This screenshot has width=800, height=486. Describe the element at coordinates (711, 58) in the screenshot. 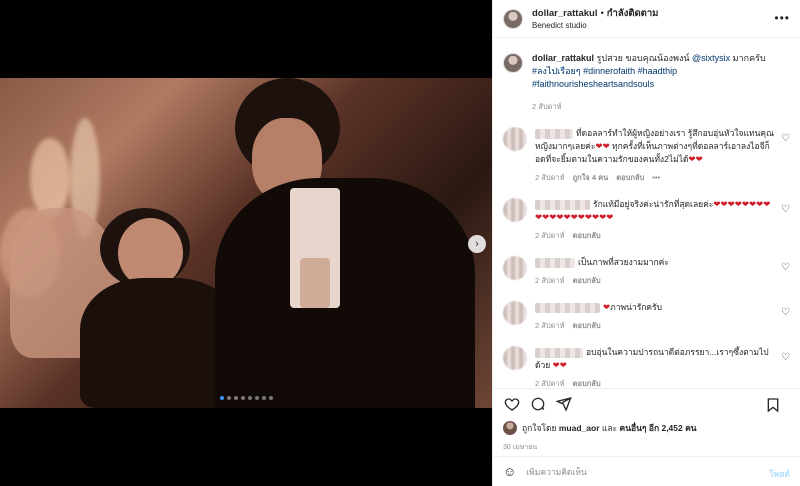

I see `caption-mention: @sixtysix` at that location.